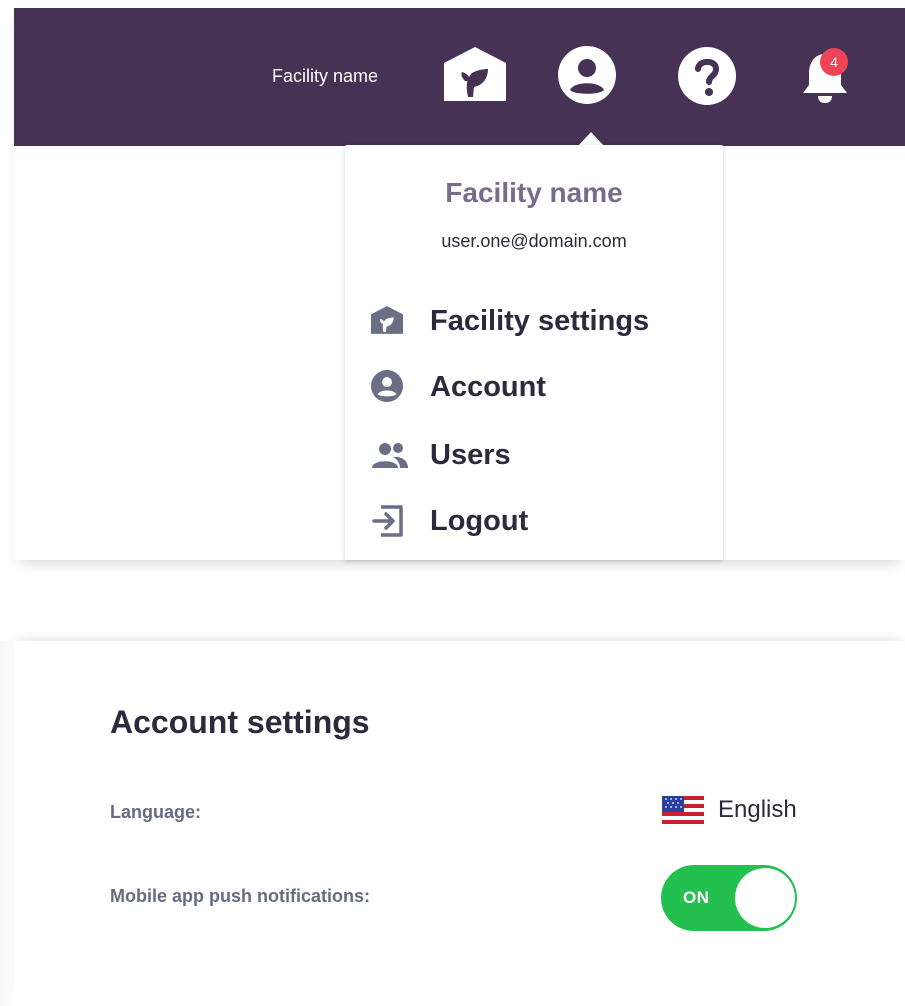 The height and width of the screenshot is (1006, 905). Describe the element at coordinates (534, 241) in the screenshot. I see `dropdown-user-email: user.one@domain.com` at that location.